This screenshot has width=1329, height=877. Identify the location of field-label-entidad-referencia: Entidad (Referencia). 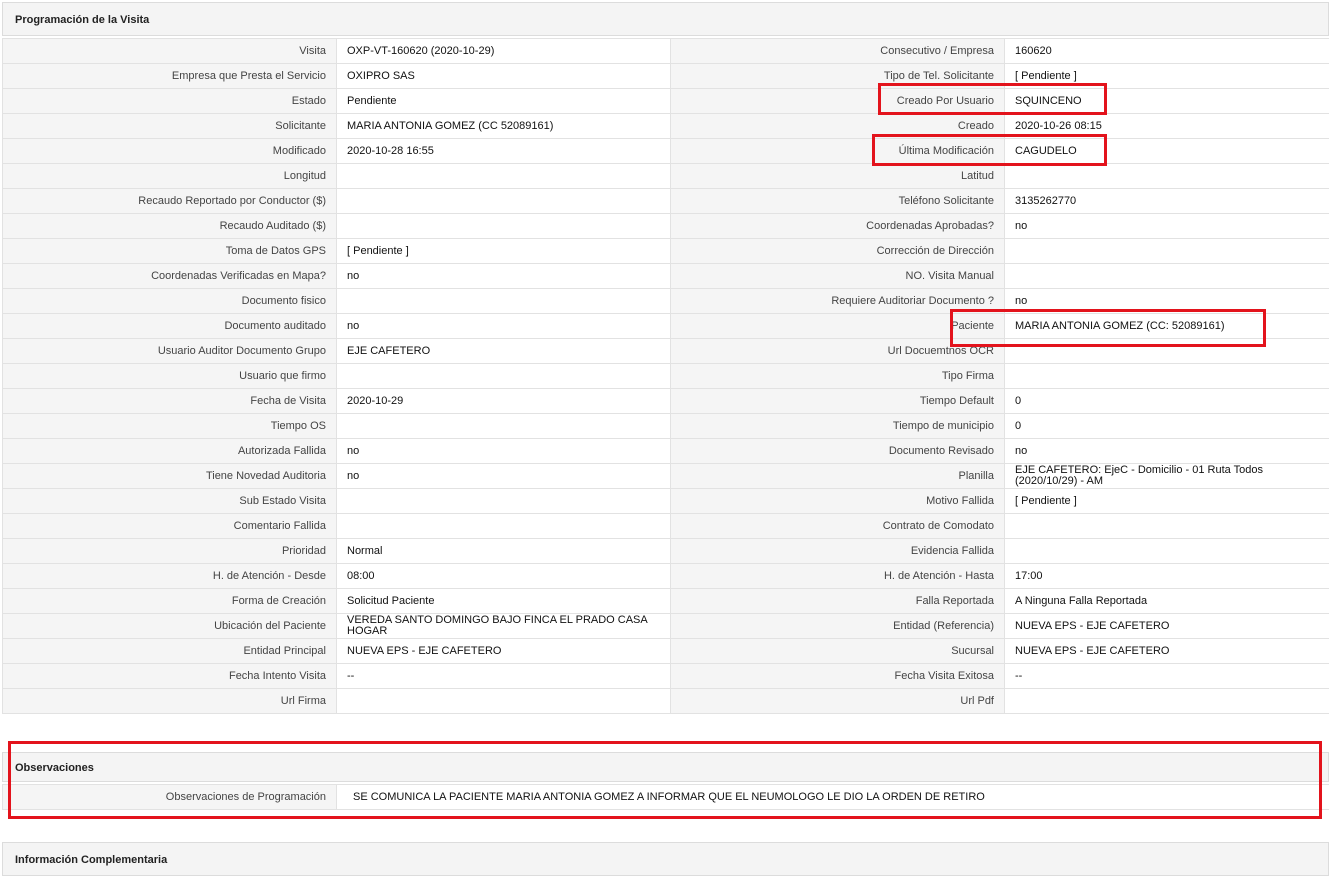
(838, 626).